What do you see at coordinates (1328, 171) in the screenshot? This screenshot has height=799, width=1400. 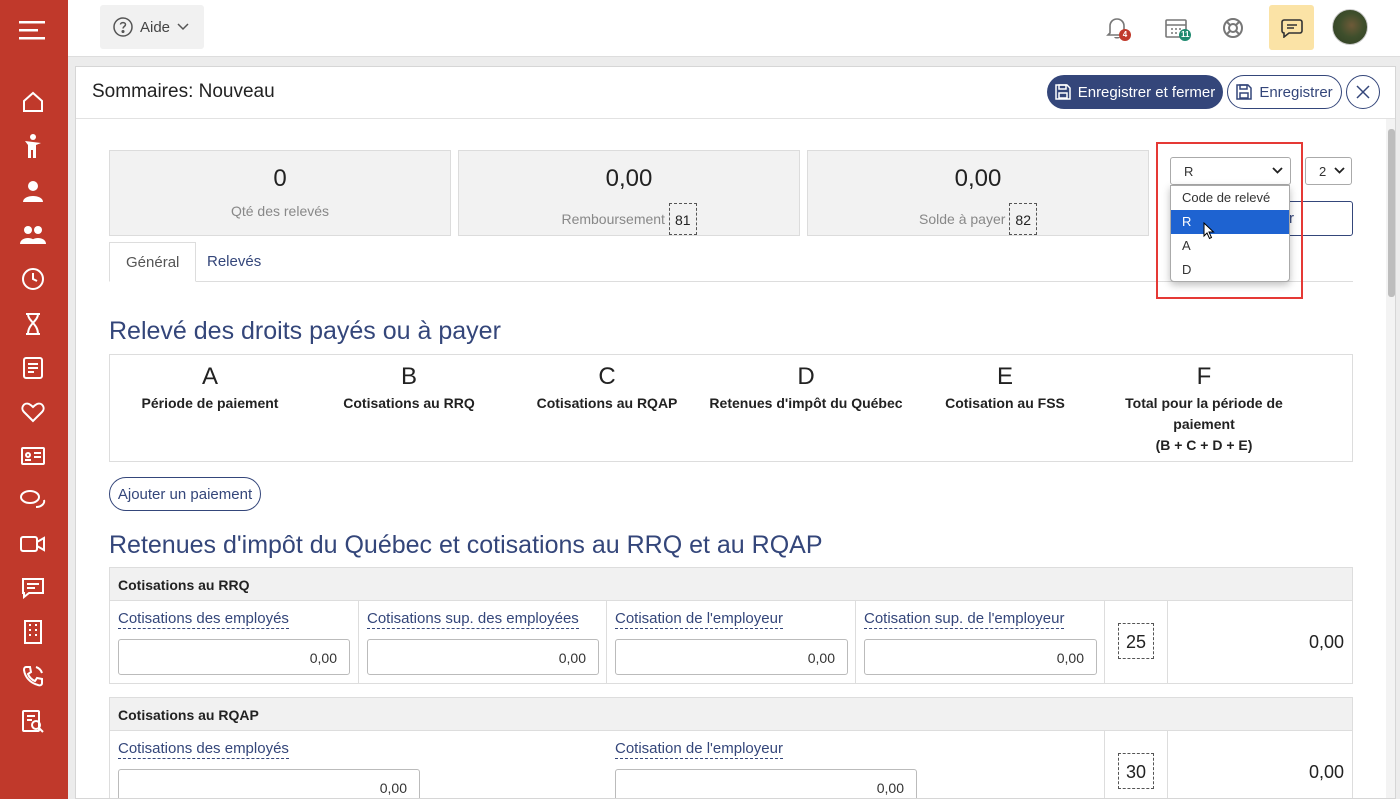 I see `number-select: 2` at bounding box center [1328, 171].